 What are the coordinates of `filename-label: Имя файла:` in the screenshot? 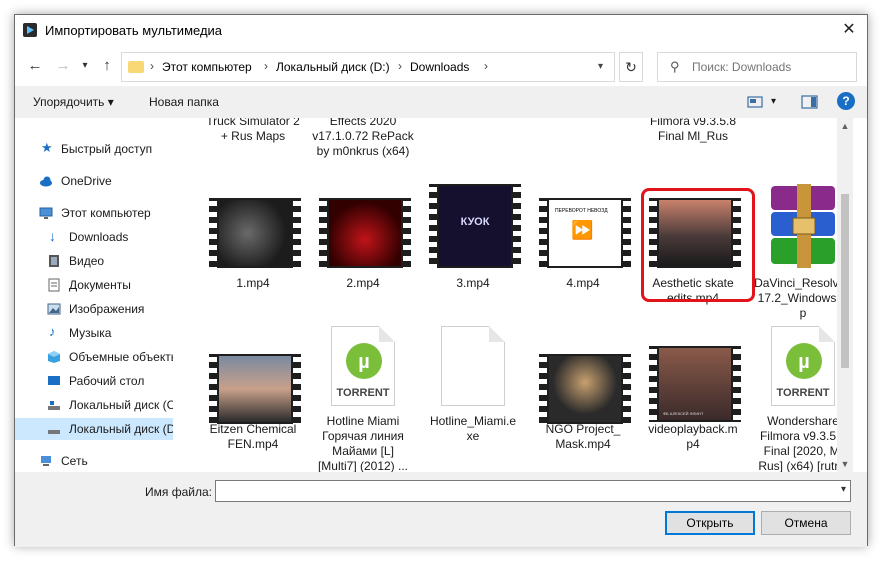 It's located at (178, 492).